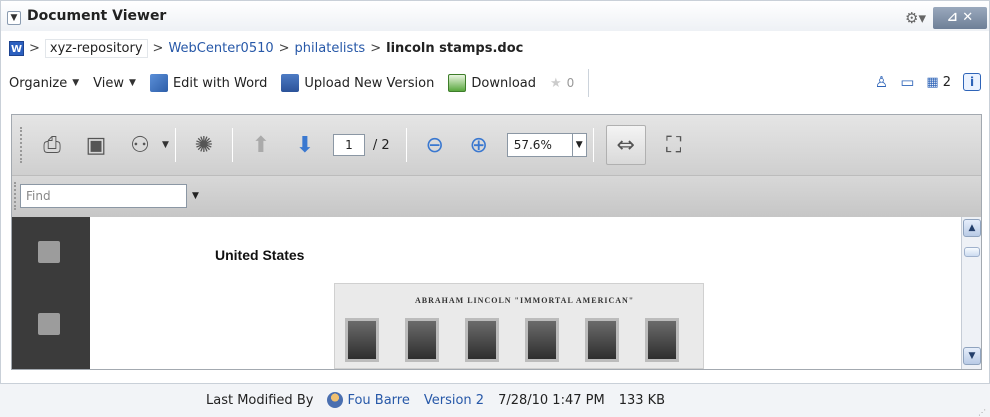 The image size is (990, 417). What do you see at coordinates (49, 252) in the screenshot?
I see `pages-icon` at bounding box center [49, 252].